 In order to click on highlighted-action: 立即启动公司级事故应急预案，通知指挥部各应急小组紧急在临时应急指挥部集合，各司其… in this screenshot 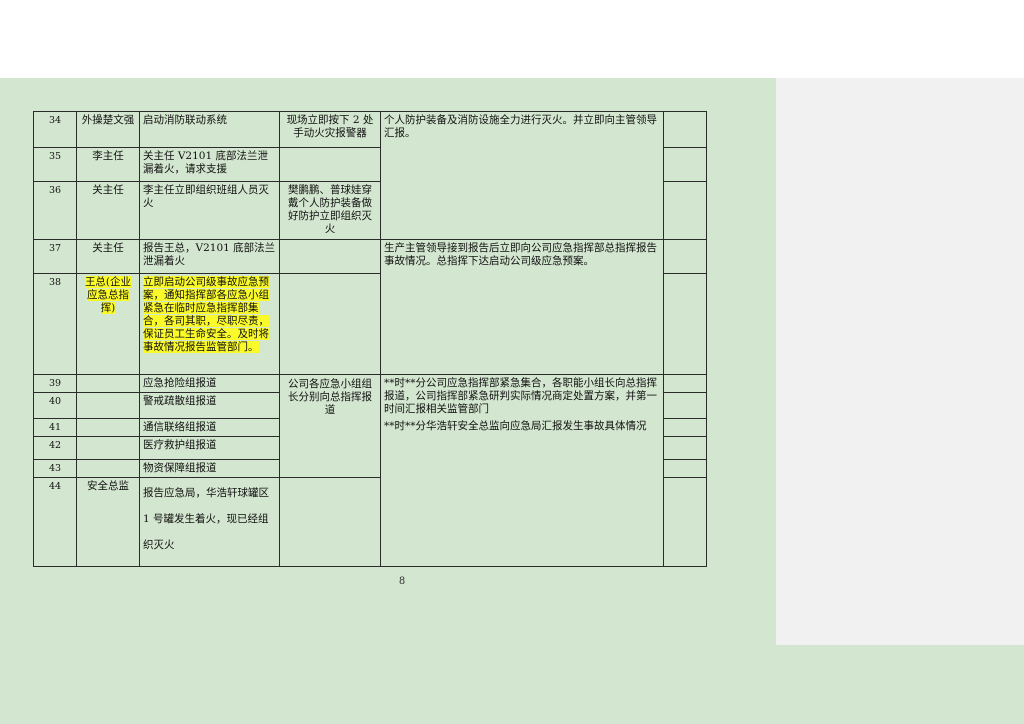, I will do `click(206, 314)`.